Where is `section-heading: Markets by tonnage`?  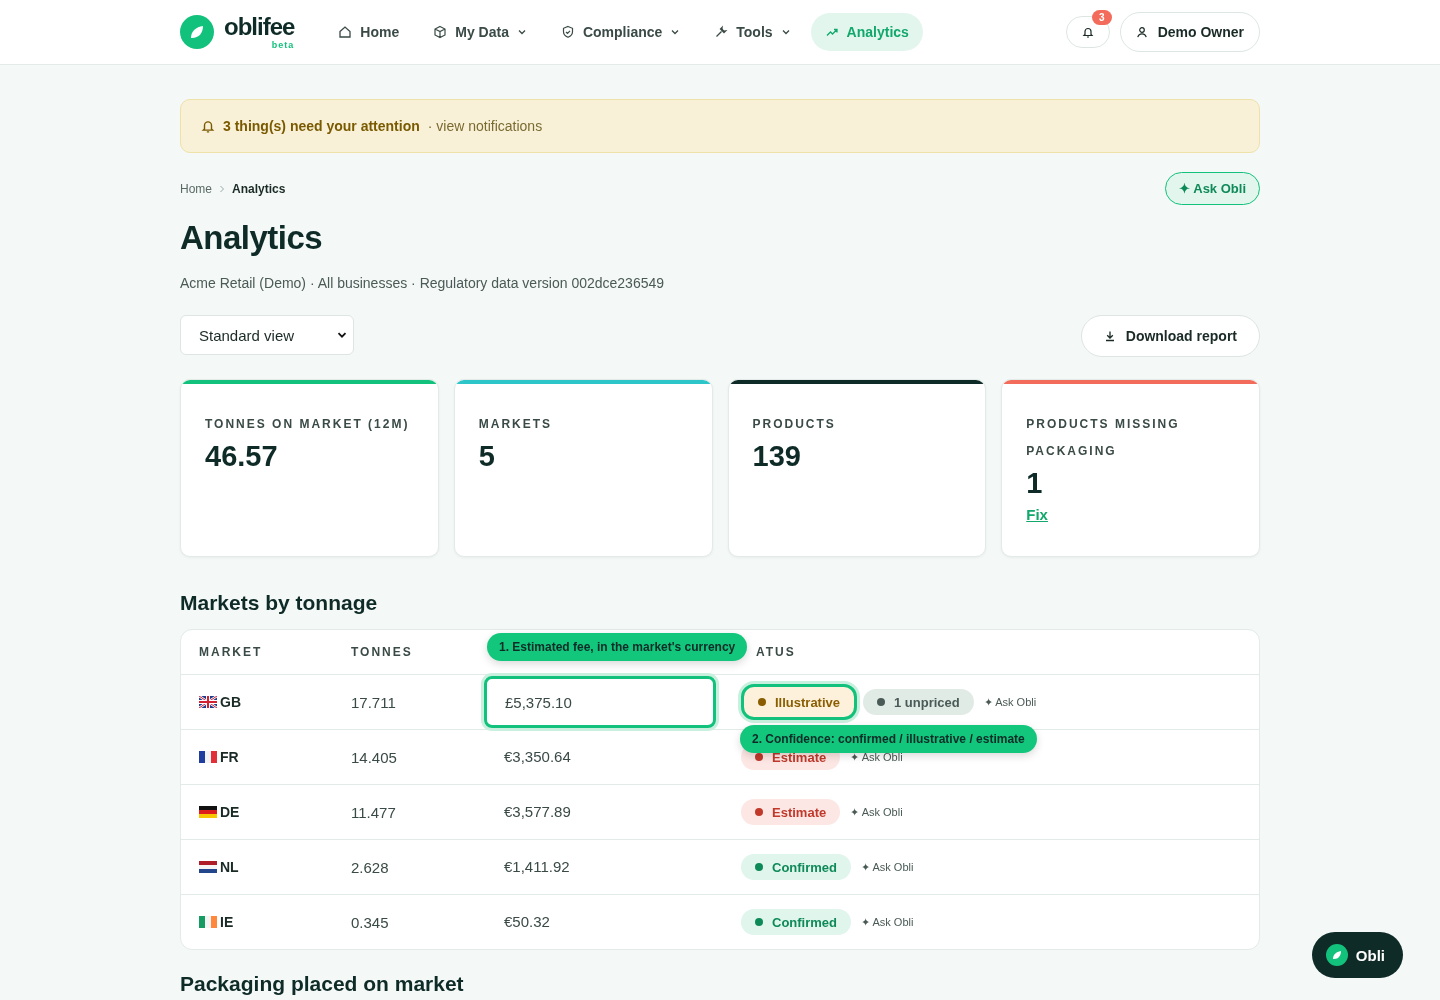 section-heading: Markets by tonnage is located at coordinates (279, 603).